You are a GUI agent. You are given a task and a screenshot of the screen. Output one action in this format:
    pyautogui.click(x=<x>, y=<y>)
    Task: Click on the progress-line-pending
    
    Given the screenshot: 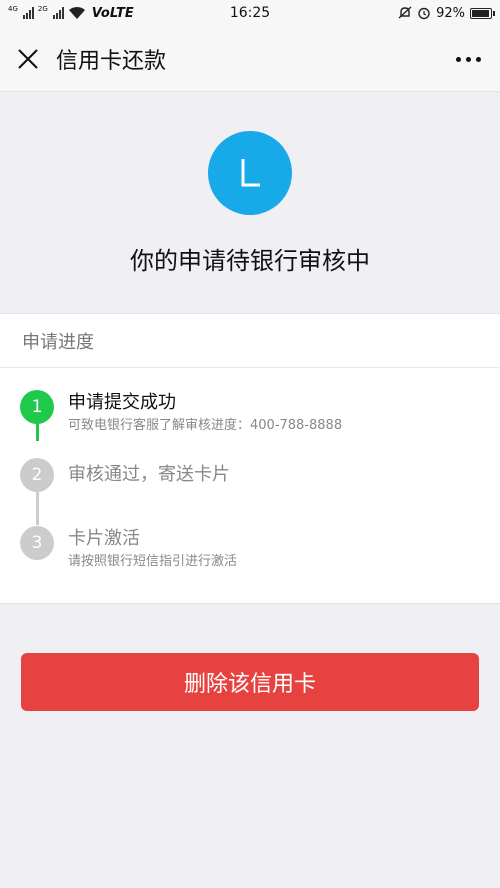 What is the action you would take?
    pyautogui.click(x=37, y=508)
    